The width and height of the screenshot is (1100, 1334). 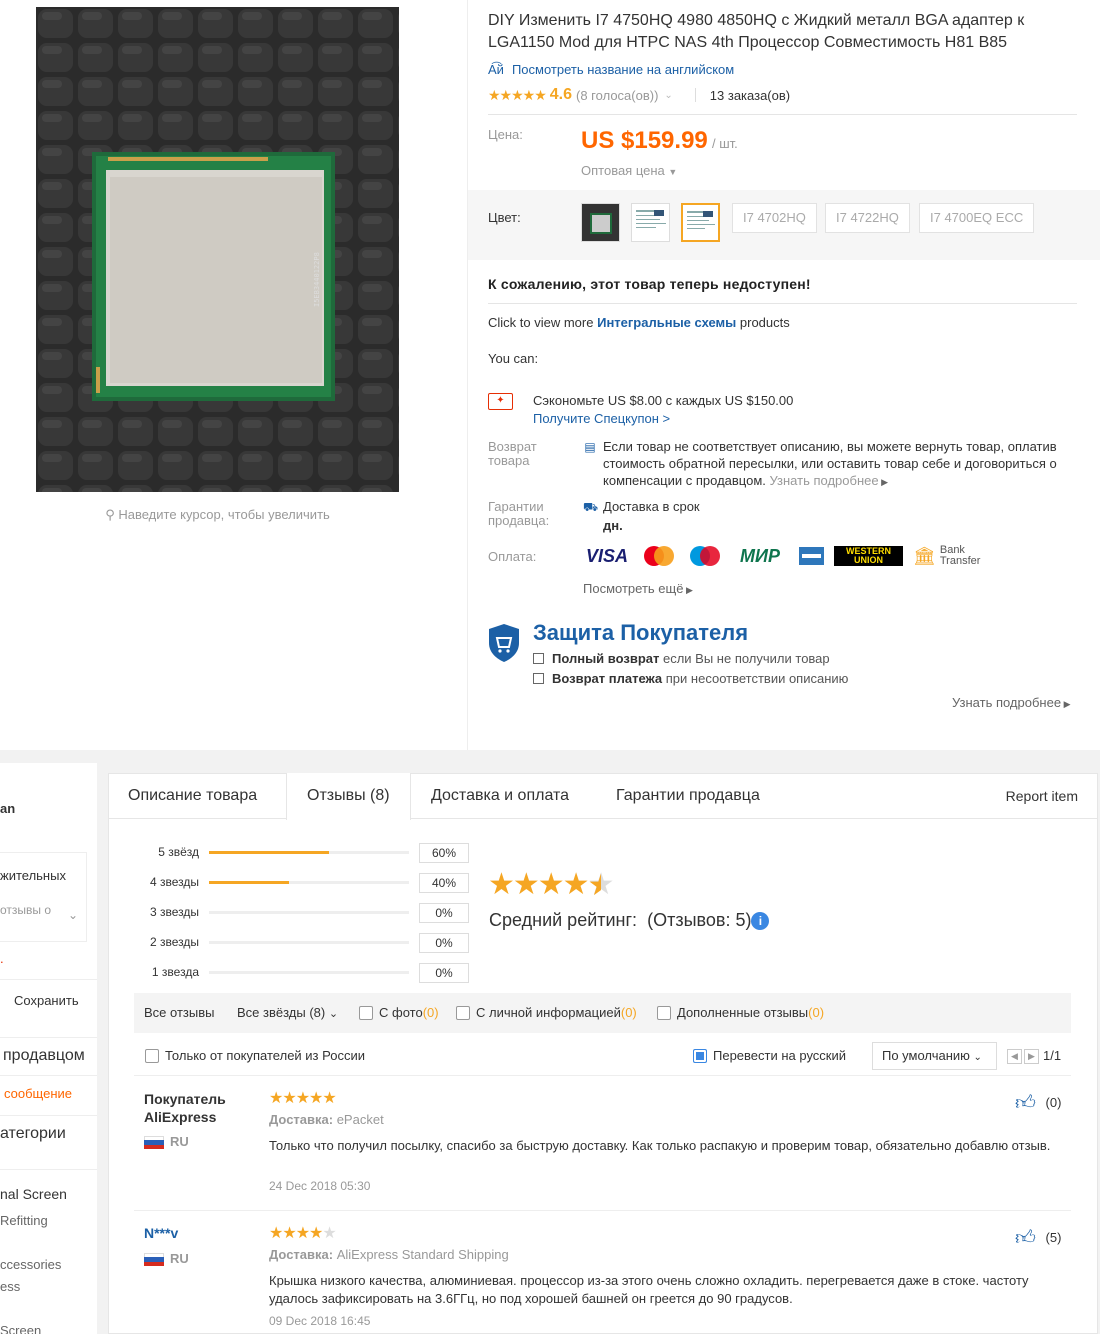 I want to click on protection-2-bold: Возврат платежа, so click(x=607, y=678).